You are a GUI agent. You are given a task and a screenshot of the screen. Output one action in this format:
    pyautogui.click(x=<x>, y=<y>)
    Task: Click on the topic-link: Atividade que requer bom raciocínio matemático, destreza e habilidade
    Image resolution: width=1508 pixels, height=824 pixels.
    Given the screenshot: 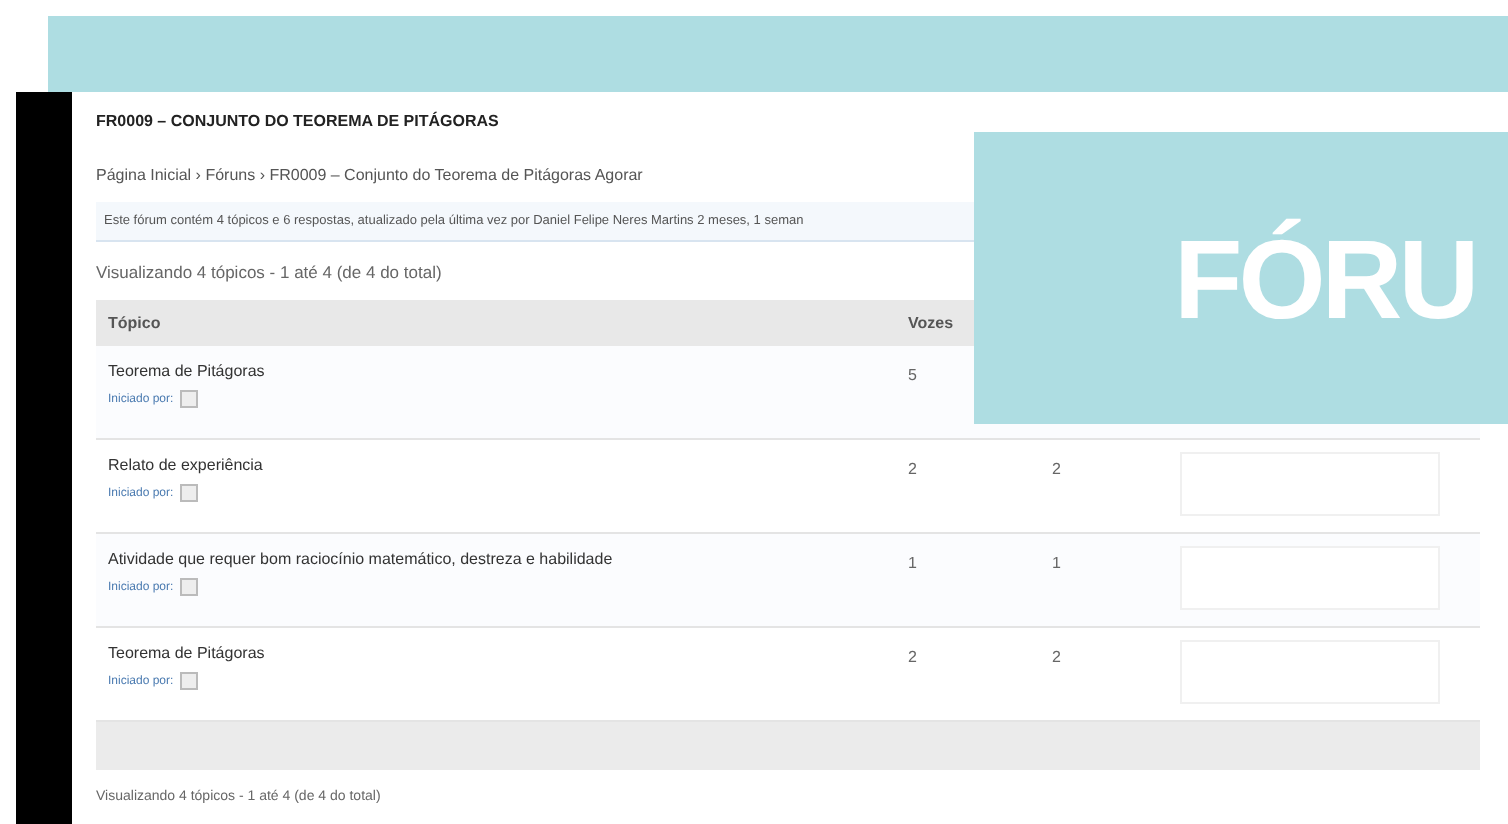 What is the action you would take?
    pyautogui.click(x=508, y=559)
    